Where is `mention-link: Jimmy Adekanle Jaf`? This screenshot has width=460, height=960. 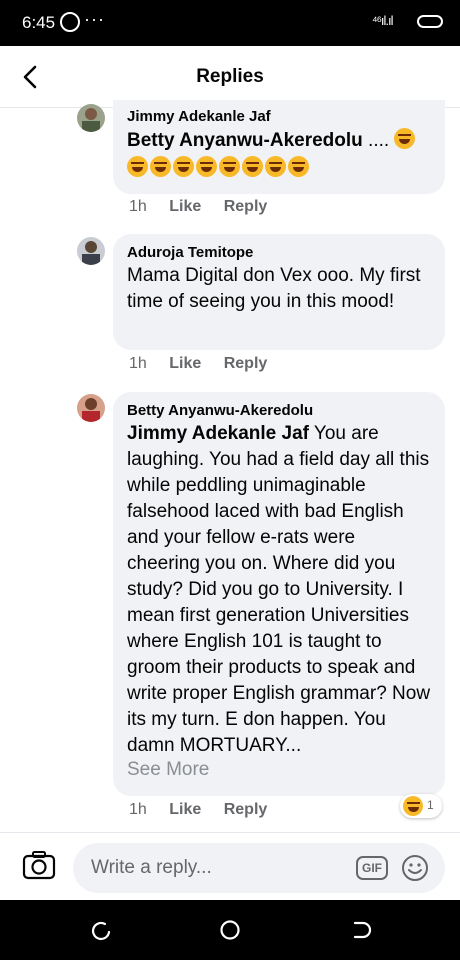
mention-link: Jimmy Adekanle Jaf is located at coordinates (218, 433).